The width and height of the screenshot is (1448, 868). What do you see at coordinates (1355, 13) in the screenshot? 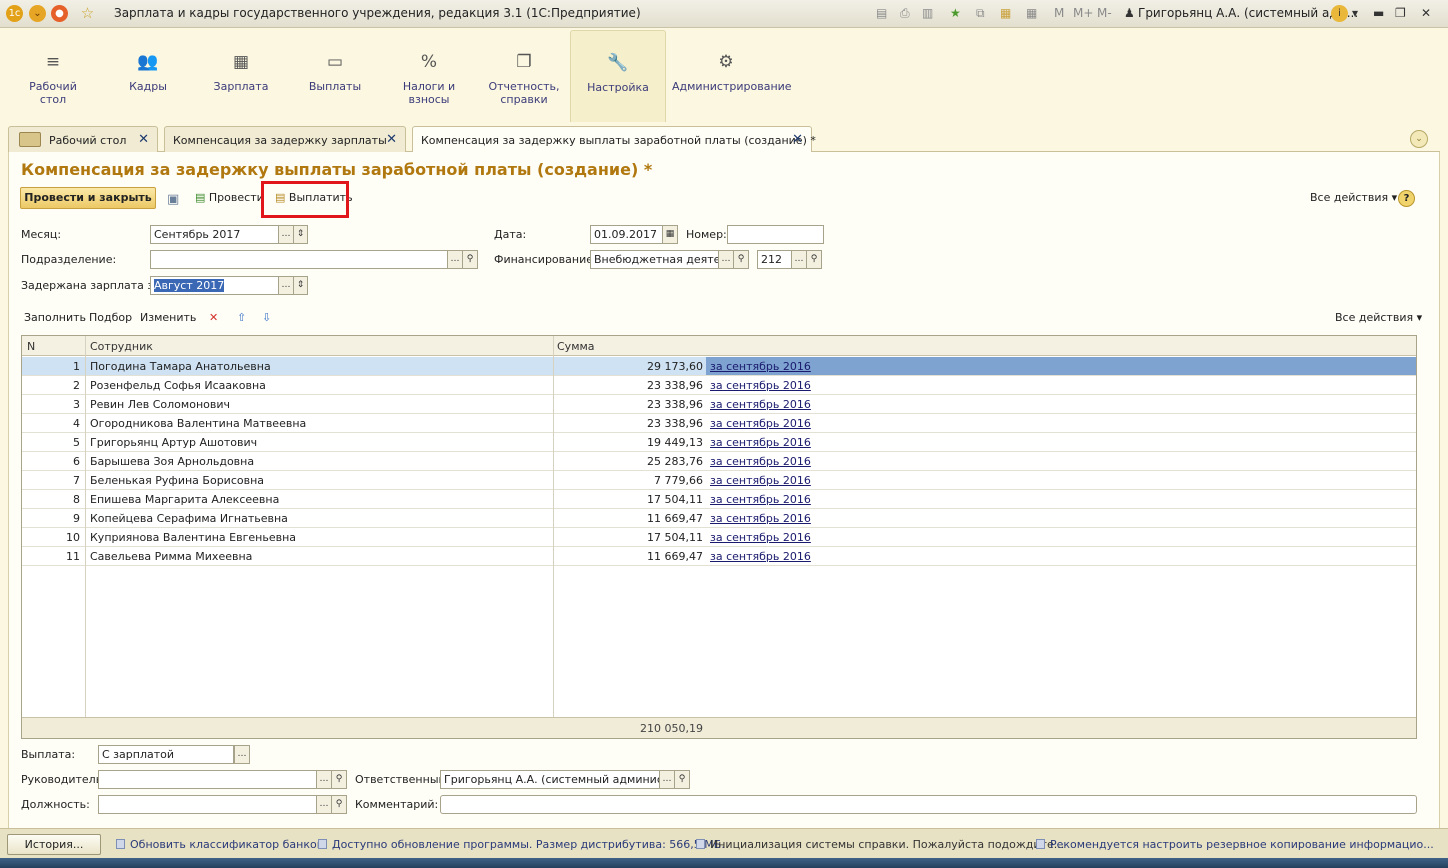
I see `chevron-down-icon: ▾` at bounding box center [1355, 13].